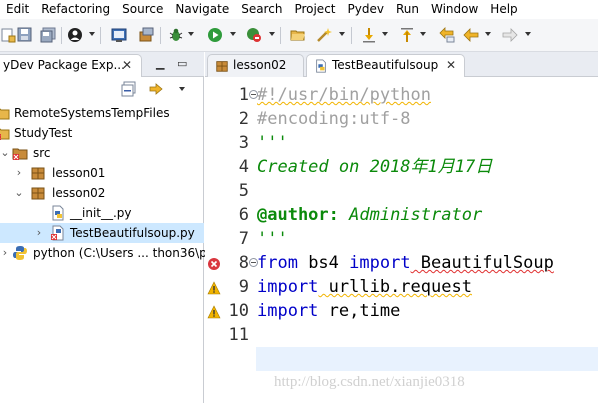 The width and height of the screenshot is (598, 403). I want to click on watermark: http://blog.csdn.net/xianjie0318, so click(369, 382).